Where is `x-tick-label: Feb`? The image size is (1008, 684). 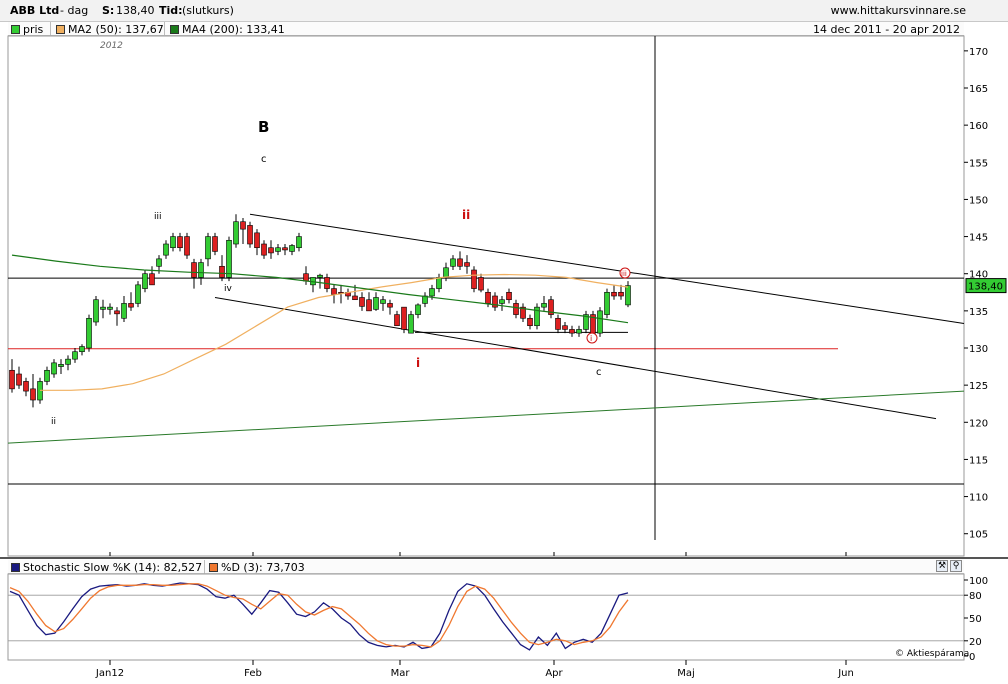 x-tick-label: Feb is located at coordinates (253, 673).